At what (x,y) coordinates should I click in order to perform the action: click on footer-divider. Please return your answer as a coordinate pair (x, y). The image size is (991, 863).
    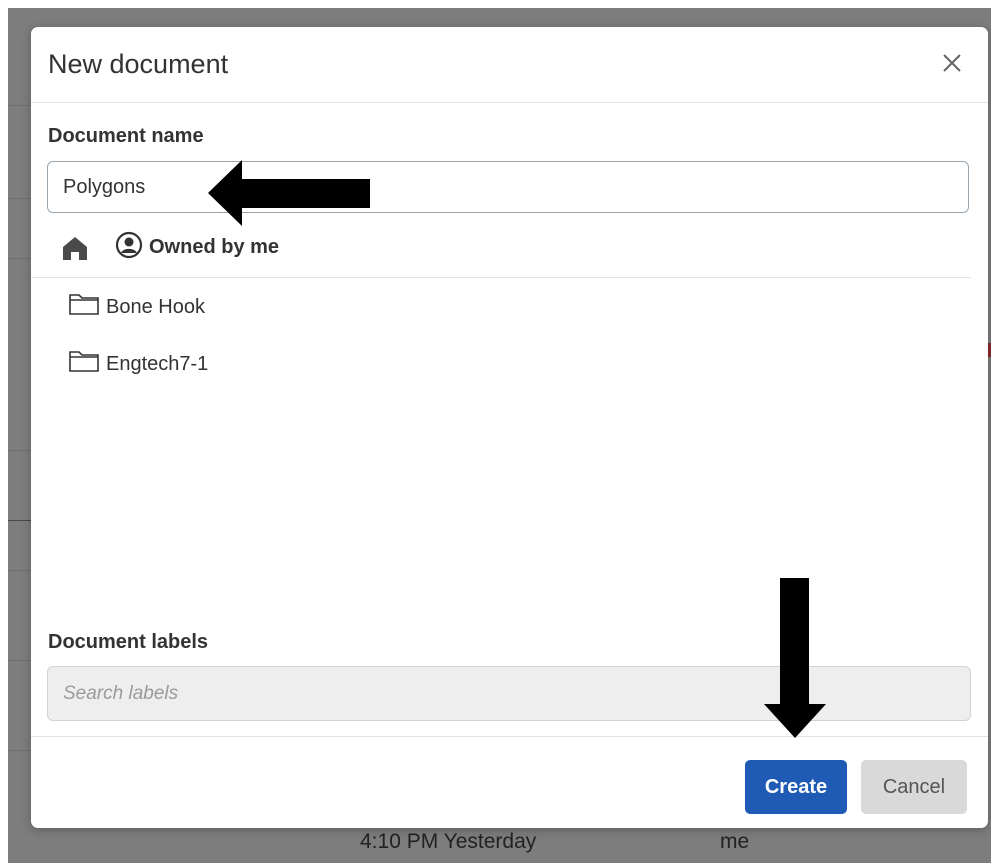
    Looking at the image, I should click on (509, 736).